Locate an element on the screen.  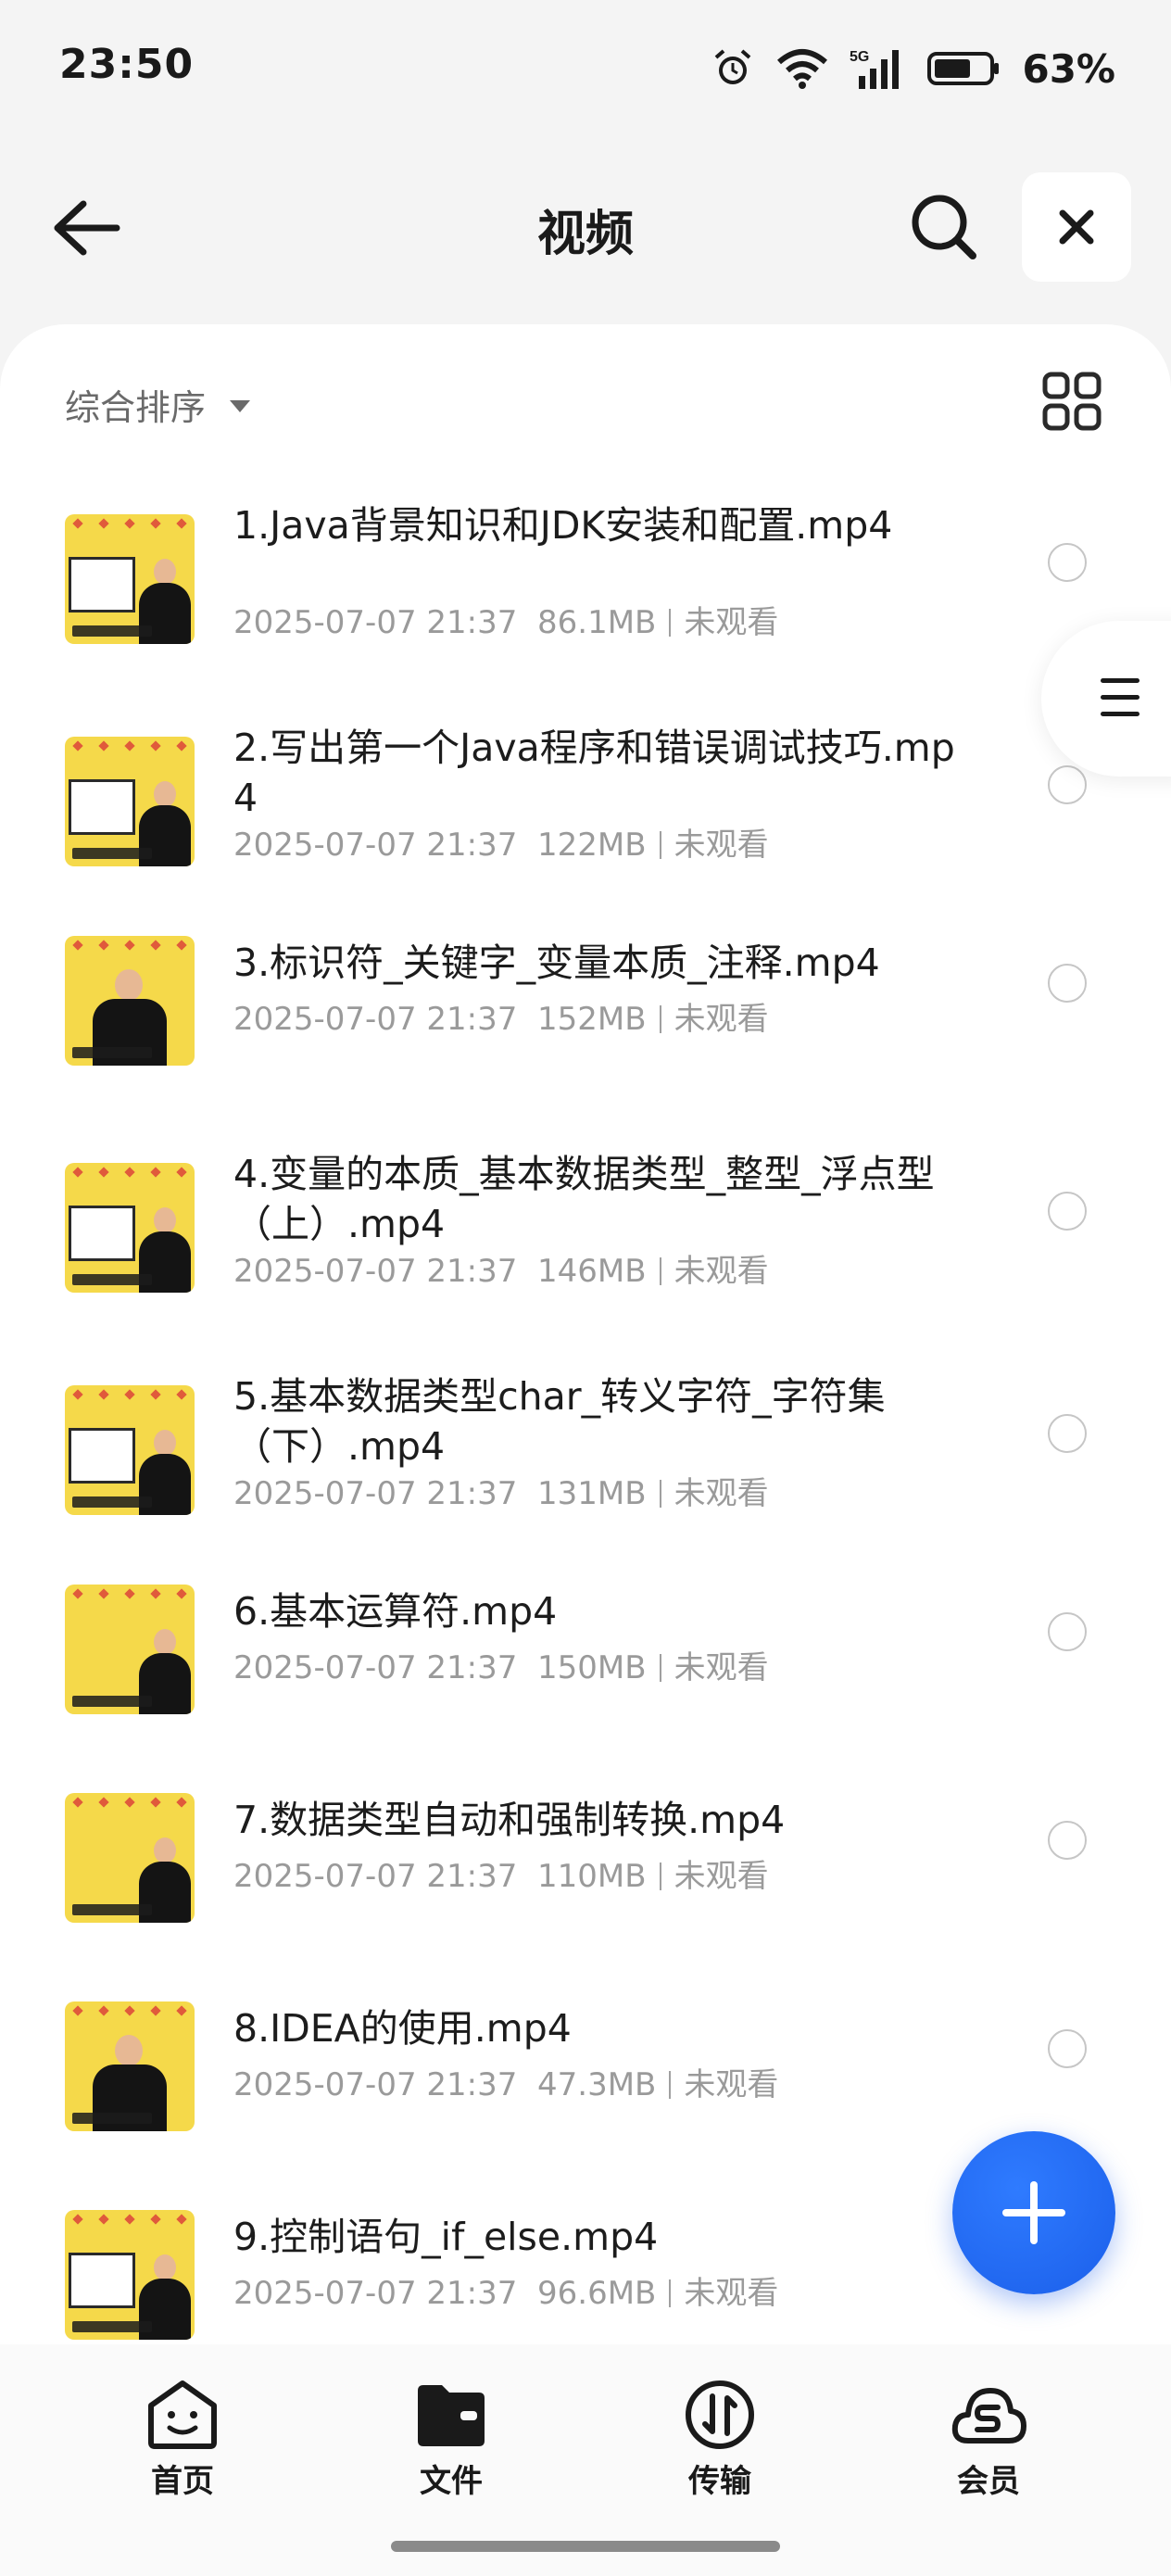
search-icon is located at coordinates (944, 227).